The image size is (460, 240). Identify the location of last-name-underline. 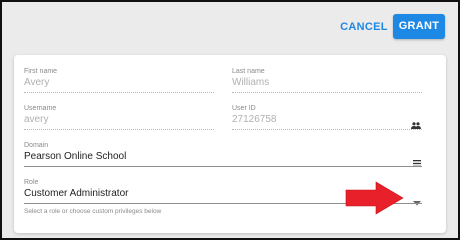
(327, 92).